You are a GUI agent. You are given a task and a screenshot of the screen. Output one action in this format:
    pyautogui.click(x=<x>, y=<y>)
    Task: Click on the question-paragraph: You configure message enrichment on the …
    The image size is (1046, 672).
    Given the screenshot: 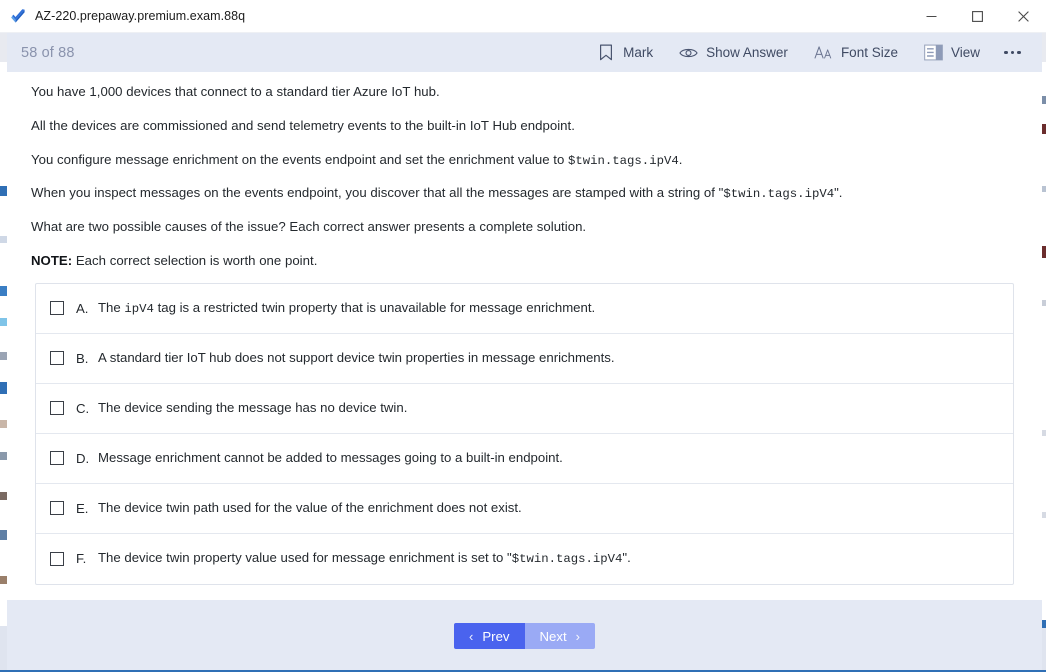 What is the action you would take?
    pyautogui.click(x=357, y=159)
    